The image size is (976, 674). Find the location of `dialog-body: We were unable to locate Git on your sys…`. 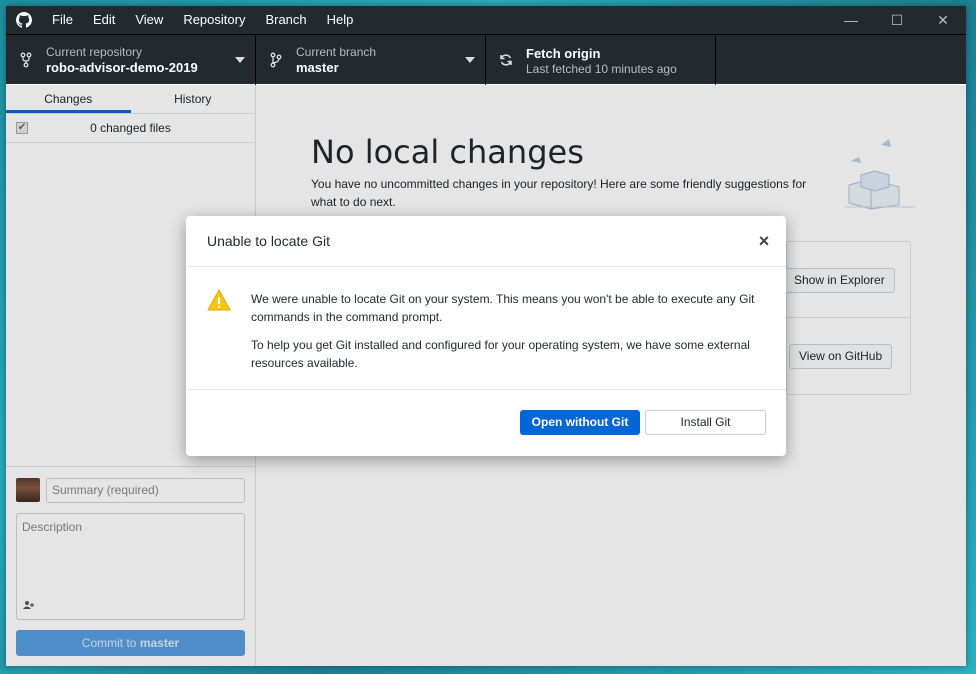

dialog-body: We were unable to locate Git on your sys… is located at coordinates (486, 328).